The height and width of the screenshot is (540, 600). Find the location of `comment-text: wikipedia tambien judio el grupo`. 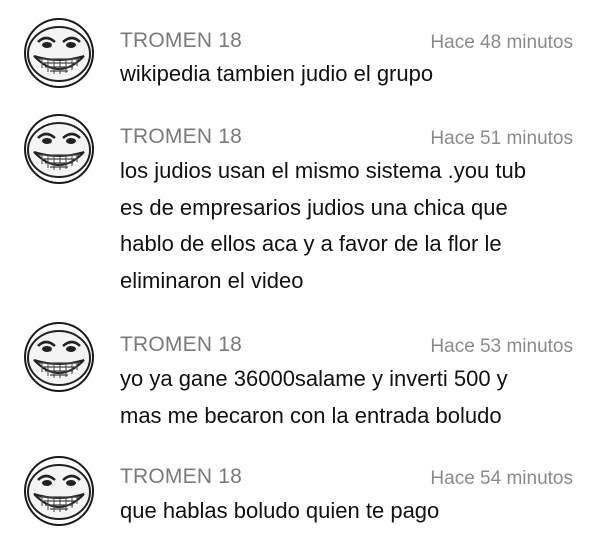

comment-text: wikipedia tambien judio el grupo is located at coordinates (277, 73).